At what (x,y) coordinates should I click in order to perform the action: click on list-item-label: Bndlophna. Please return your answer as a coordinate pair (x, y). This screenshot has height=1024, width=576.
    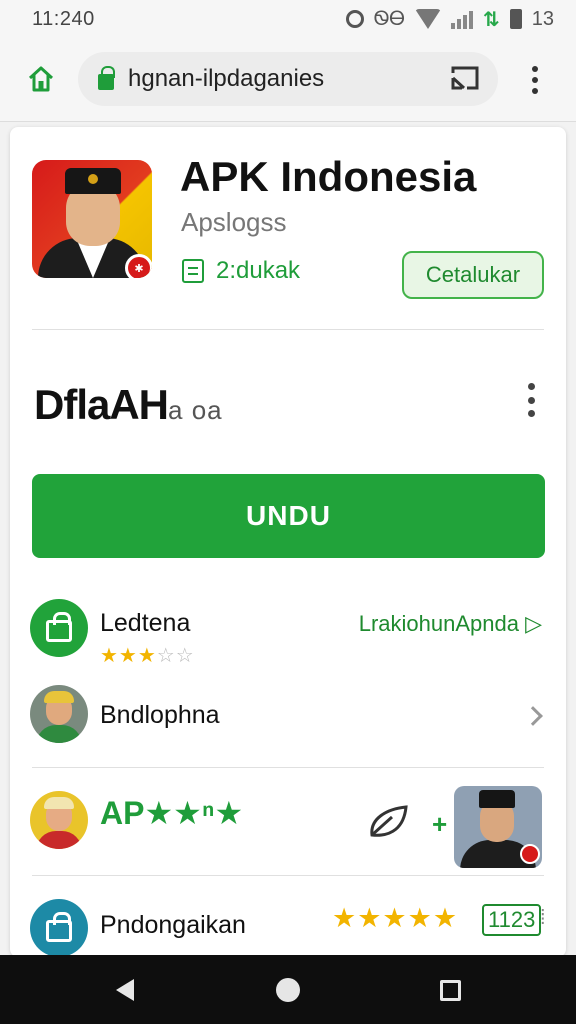
    Looking at the image, I should click on (160, 715).